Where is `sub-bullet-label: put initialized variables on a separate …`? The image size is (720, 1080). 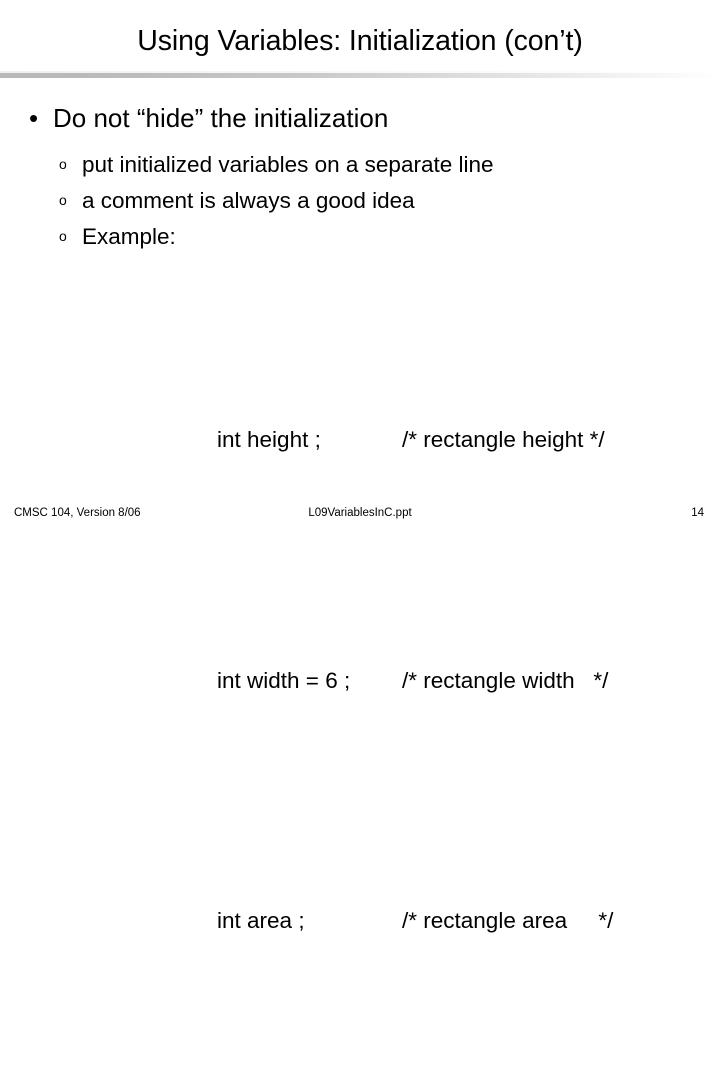 sub-bullet-label: put initialized variables on a separate … is located at coordinates (288, 164).